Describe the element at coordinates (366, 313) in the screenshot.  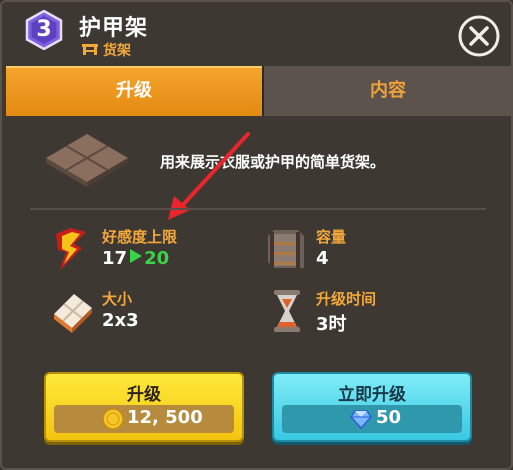
I see `stat-upgrade-time: 升级时间 3时` at that location.